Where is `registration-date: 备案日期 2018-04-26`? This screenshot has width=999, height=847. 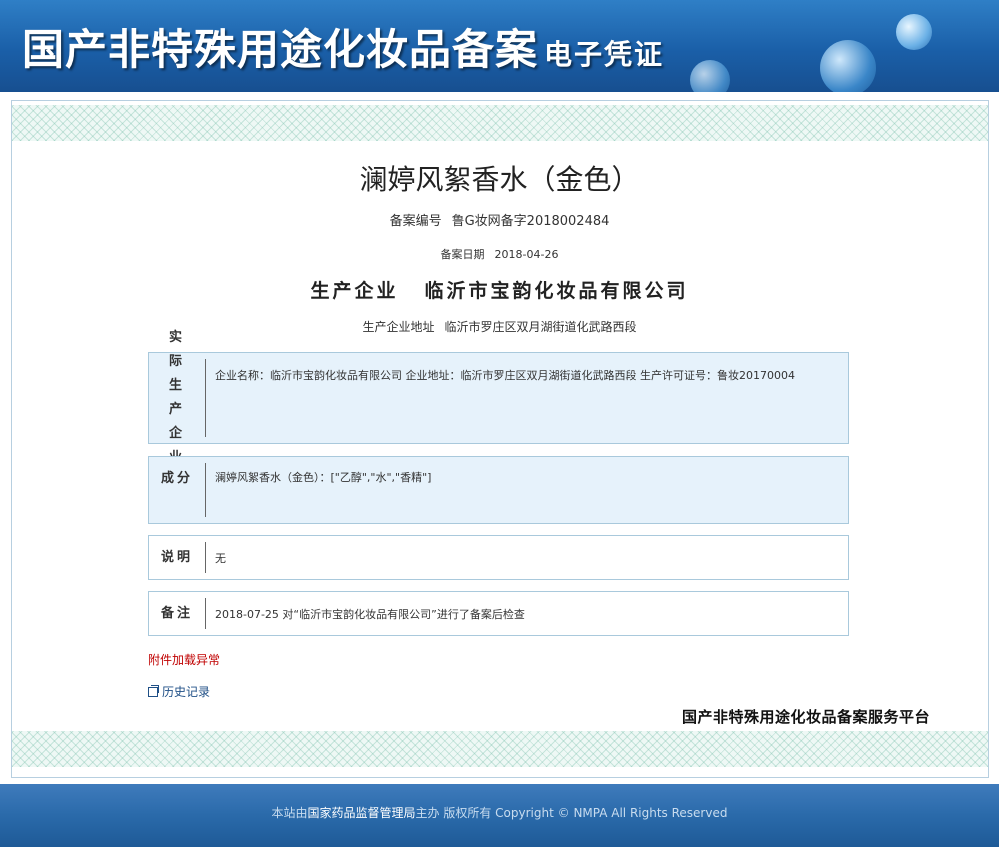
registration-date: 备案日期 2018-04-26 is located at coordinates (499, 254).